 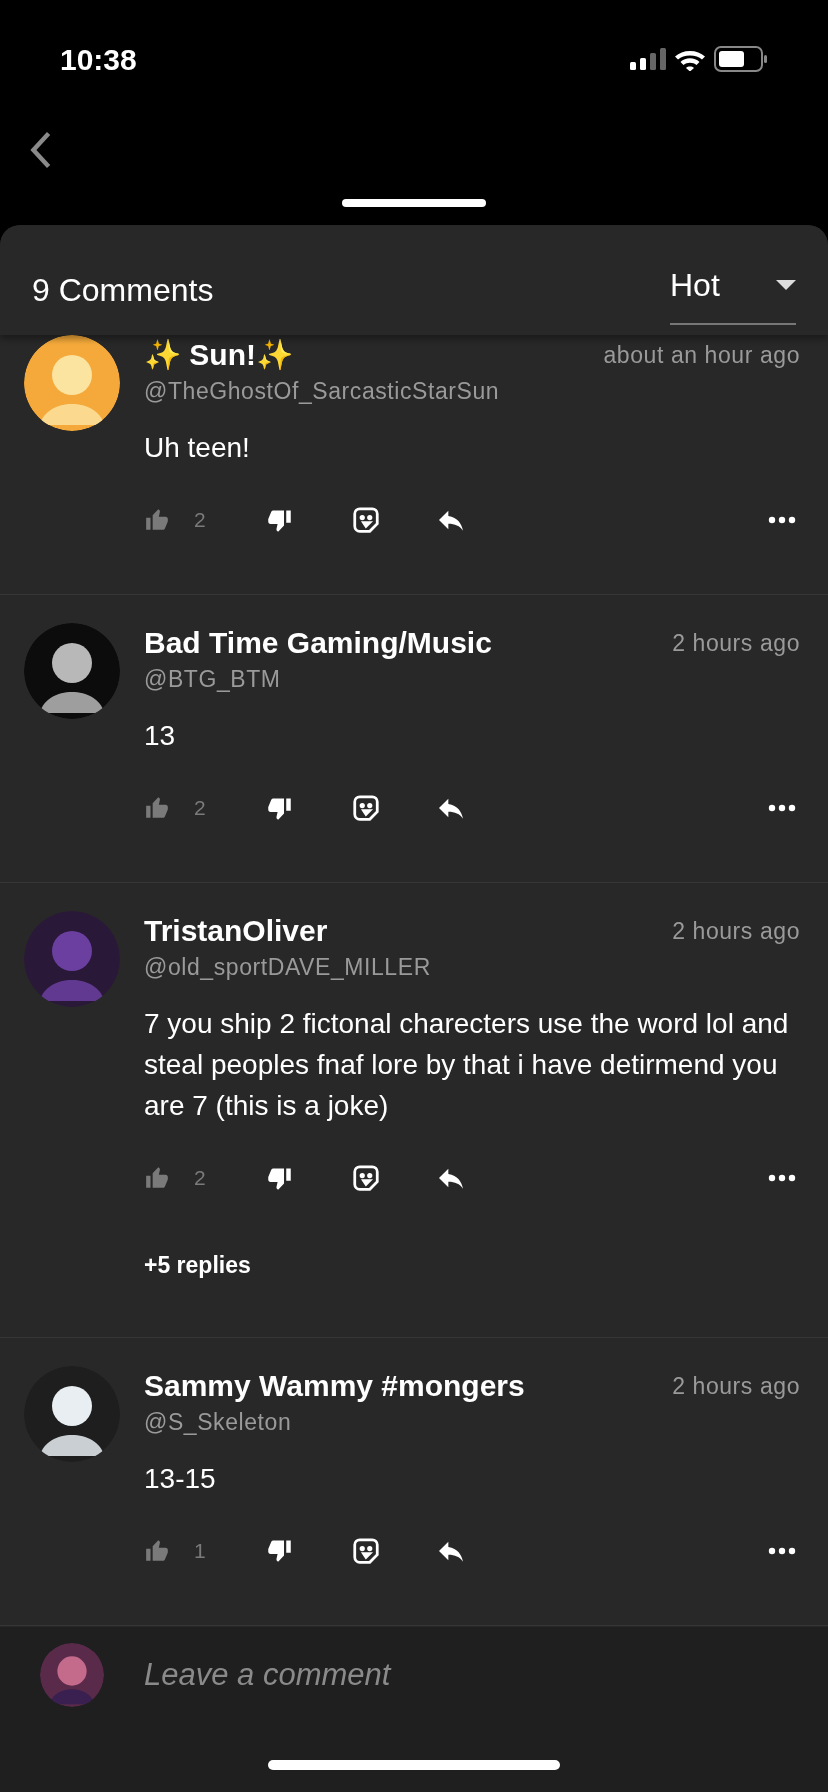 What do you see at coordinates (318, 643) in the screenshot?
I see `username: Bad Time Gaming/Music` at bounding box center [318, 643].